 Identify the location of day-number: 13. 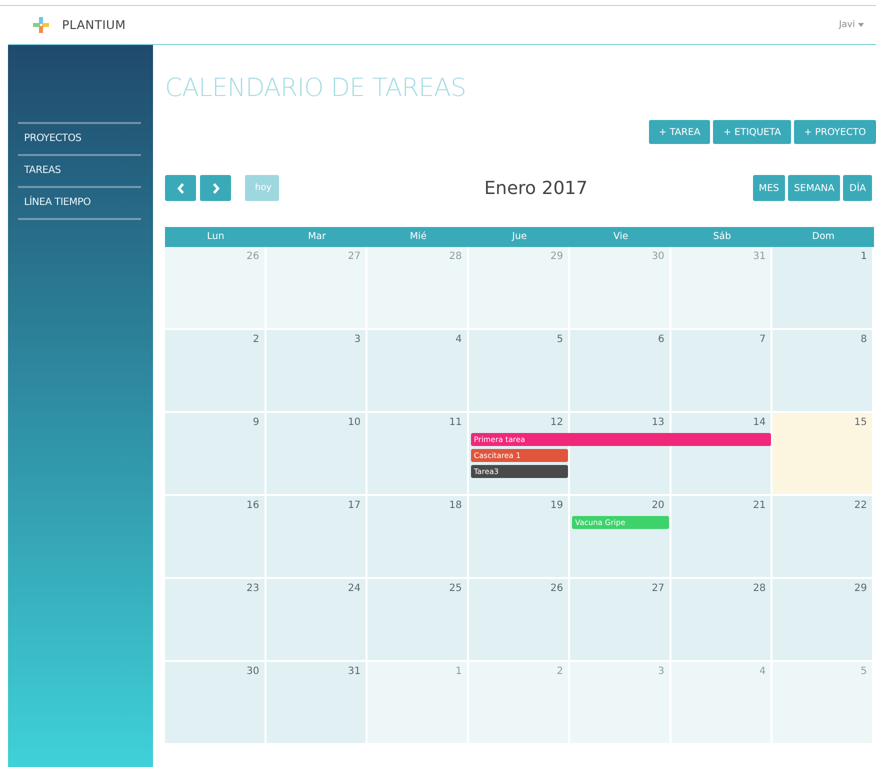
(659, 423).